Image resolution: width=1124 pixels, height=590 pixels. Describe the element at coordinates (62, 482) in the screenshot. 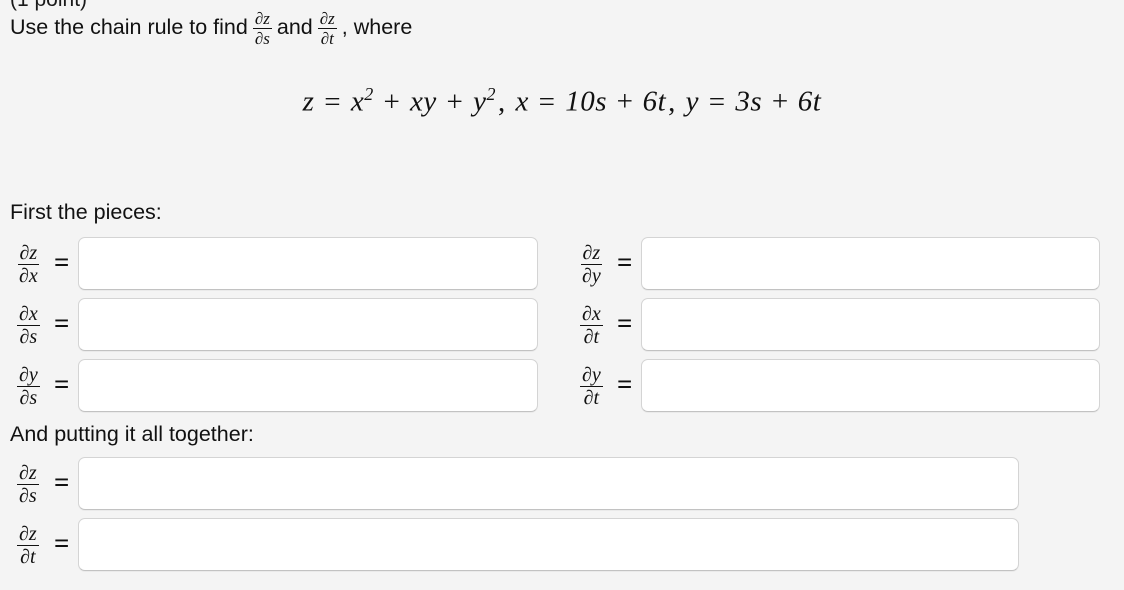

I see `equals-sign-dz-ds: =` at that location.